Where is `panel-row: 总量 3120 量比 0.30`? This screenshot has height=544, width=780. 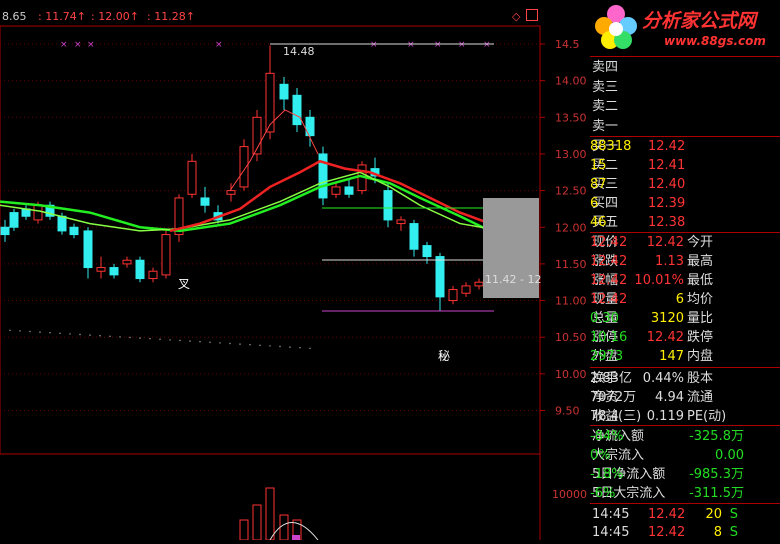
panel-row: 总量 3120 量比 0.30 is located at coordinates (685, 318).